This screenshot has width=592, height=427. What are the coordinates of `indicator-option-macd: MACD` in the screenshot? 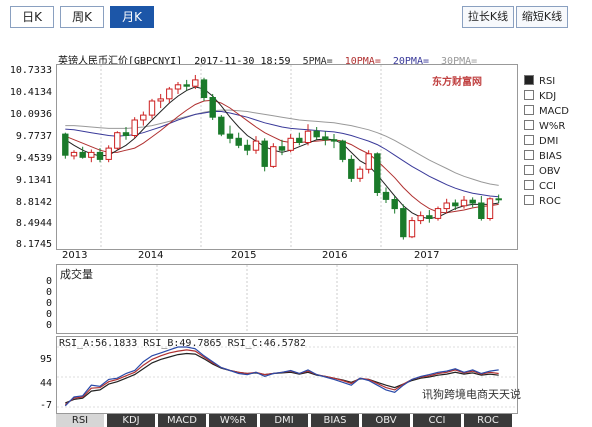 It's located at (546, 111).